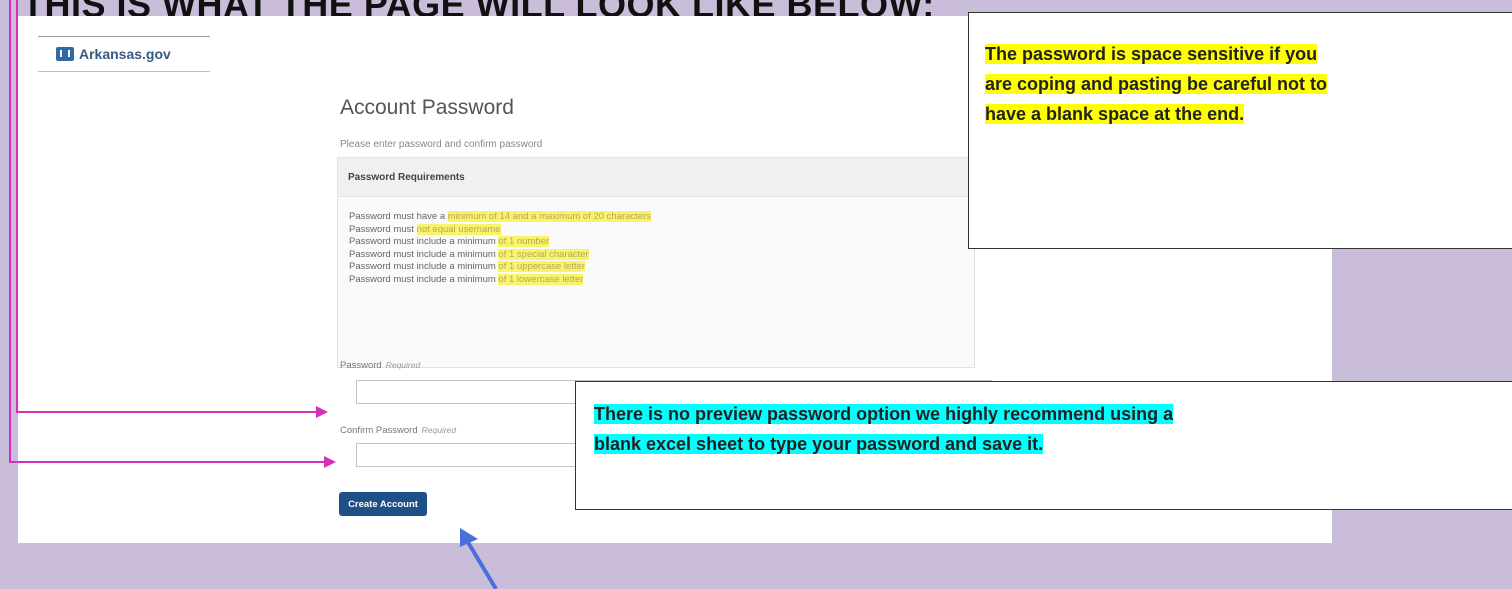 Image resolution: width=1512 pixels, height=589 pixels. What do you see at coordinates (1115, 114) in the screenshot?
I see `note-line: have a blank space at the end.` at bounding box center [1115, 114].